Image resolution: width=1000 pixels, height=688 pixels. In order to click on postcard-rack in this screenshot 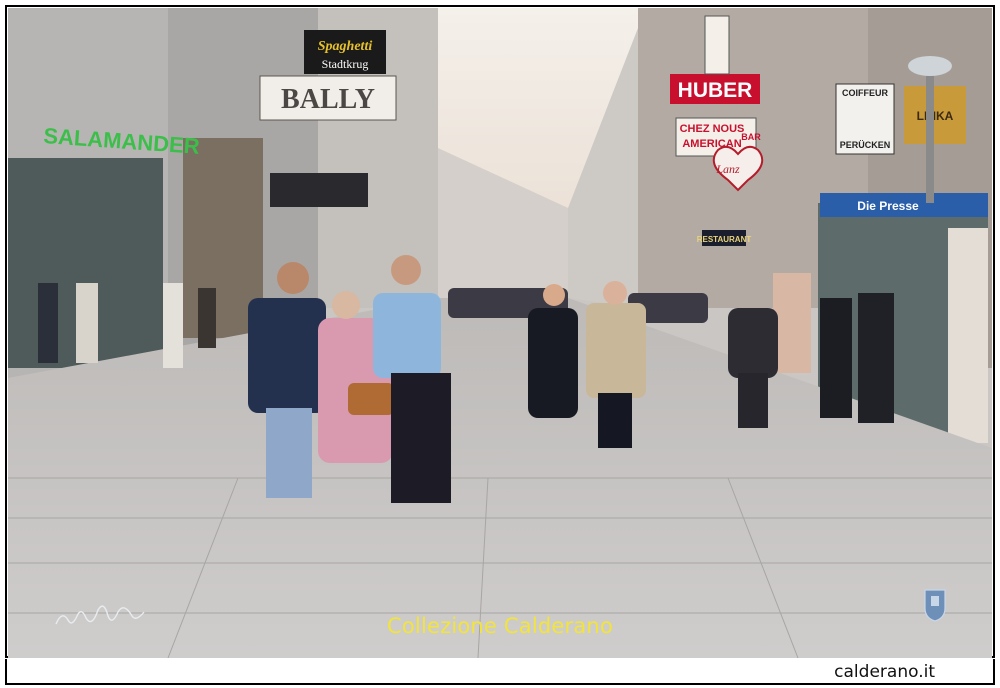, I will do `click(968, 335)`.